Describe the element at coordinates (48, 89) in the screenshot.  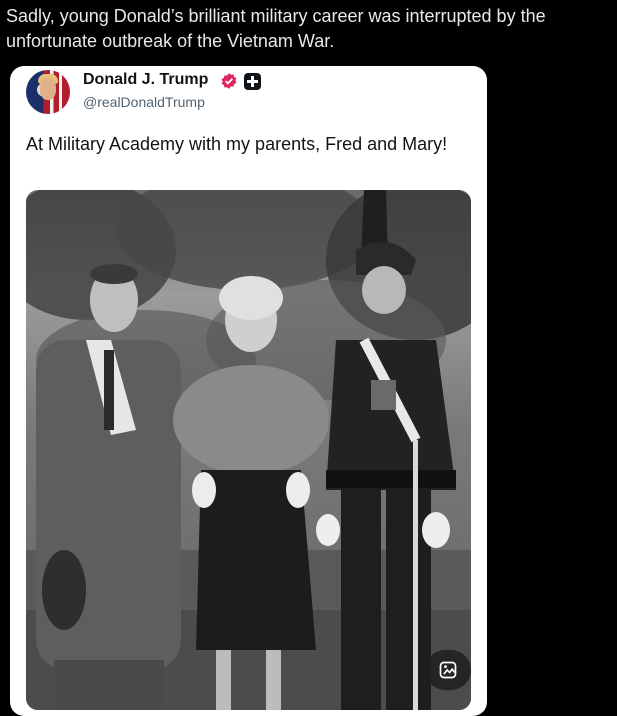
I see `avatar-face` at that location.